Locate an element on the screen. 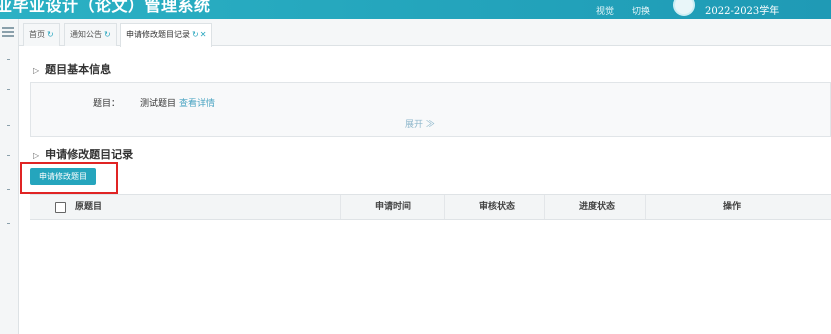 The image size is (831, 334). header-link-view: 视觉 is located at coordinates (605, 10).